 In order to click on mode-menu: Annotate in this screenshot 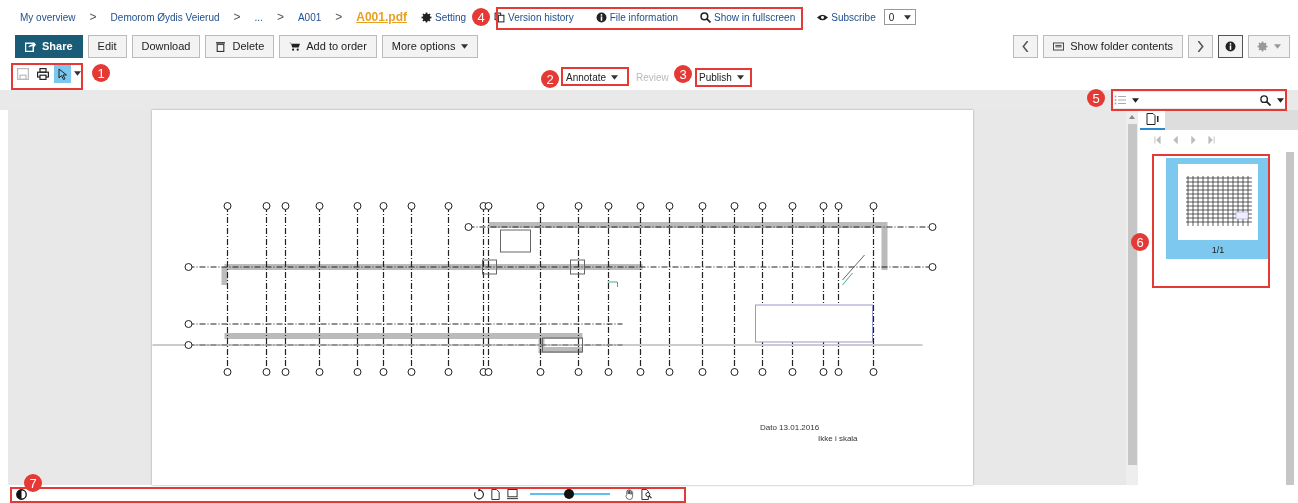, I will do `click(592, 77)`.